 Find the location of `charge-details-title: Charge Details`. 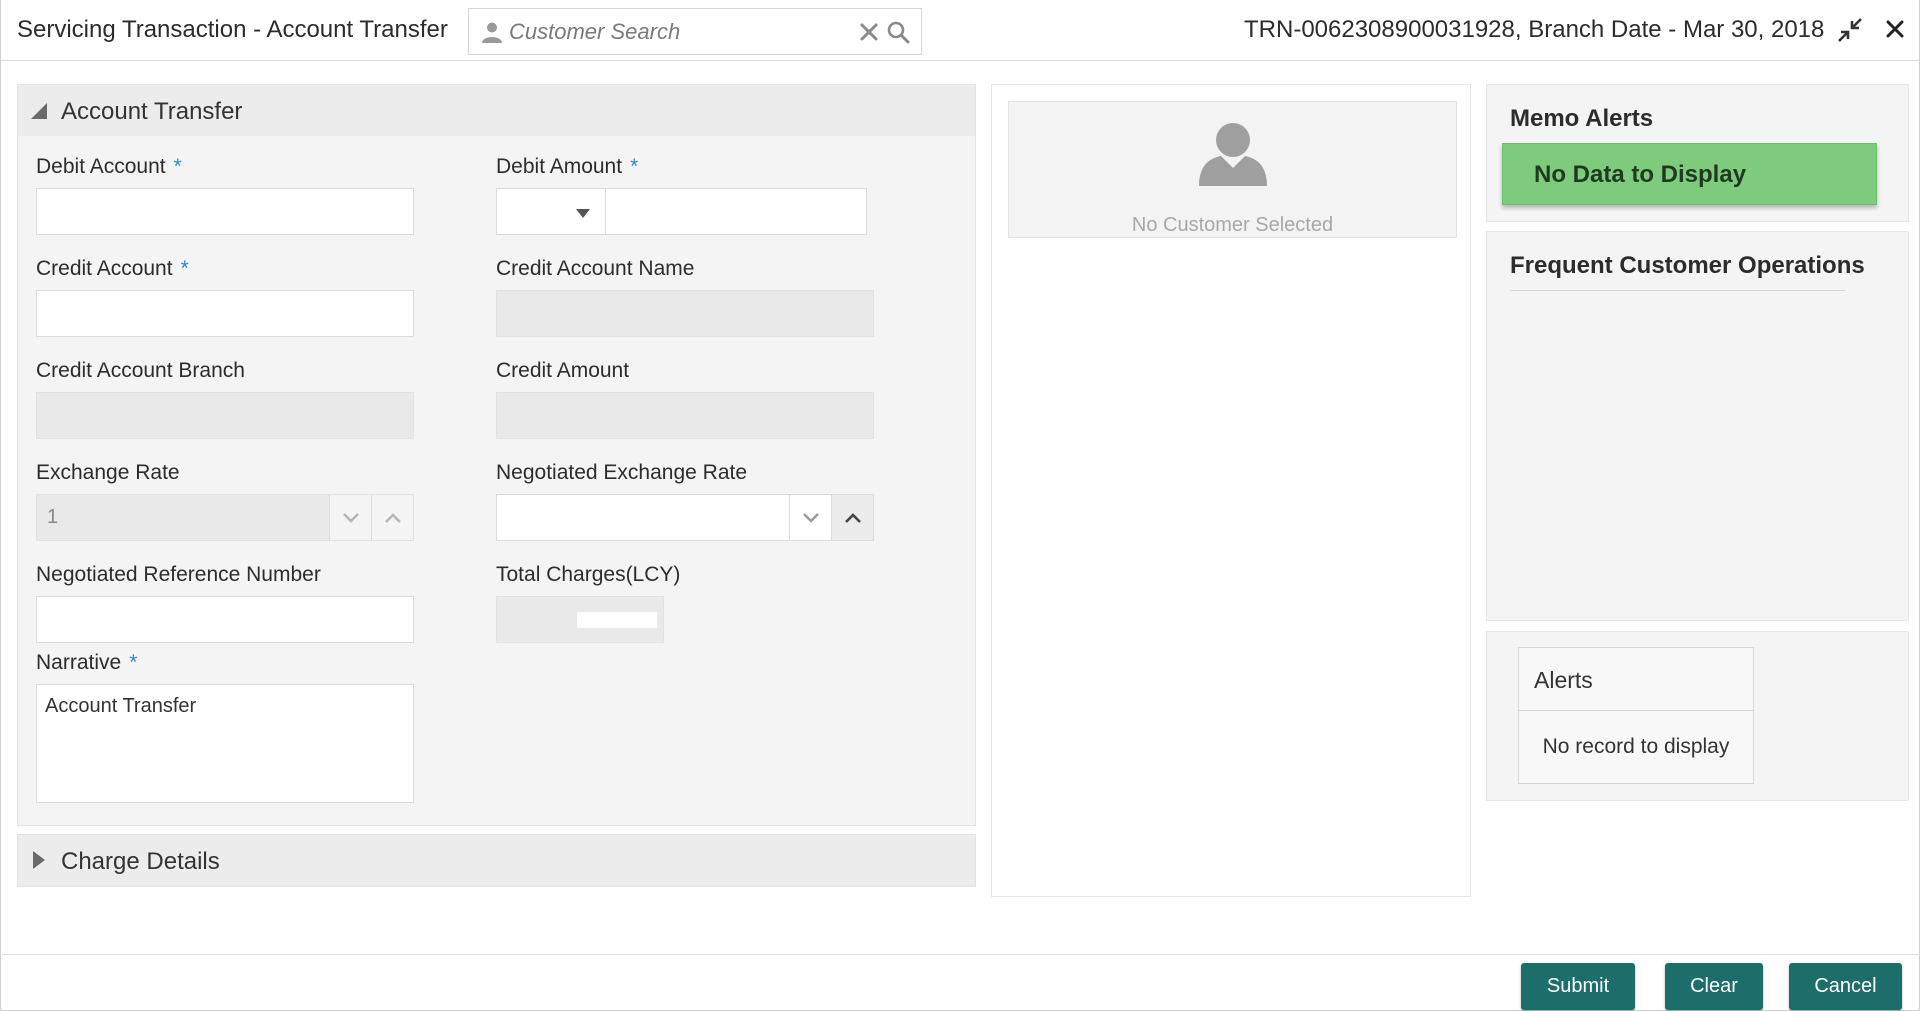

charge-details-title: Charge Details is located at coordinates (140, 861).